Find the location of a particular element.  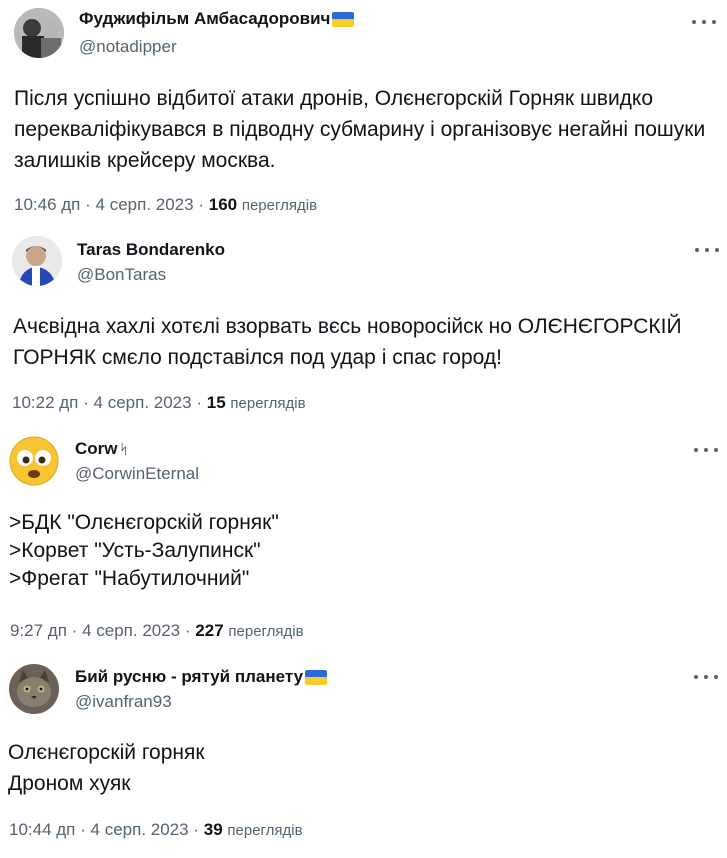

author-handle: @BonTaras is located at coordinates (121, 275).